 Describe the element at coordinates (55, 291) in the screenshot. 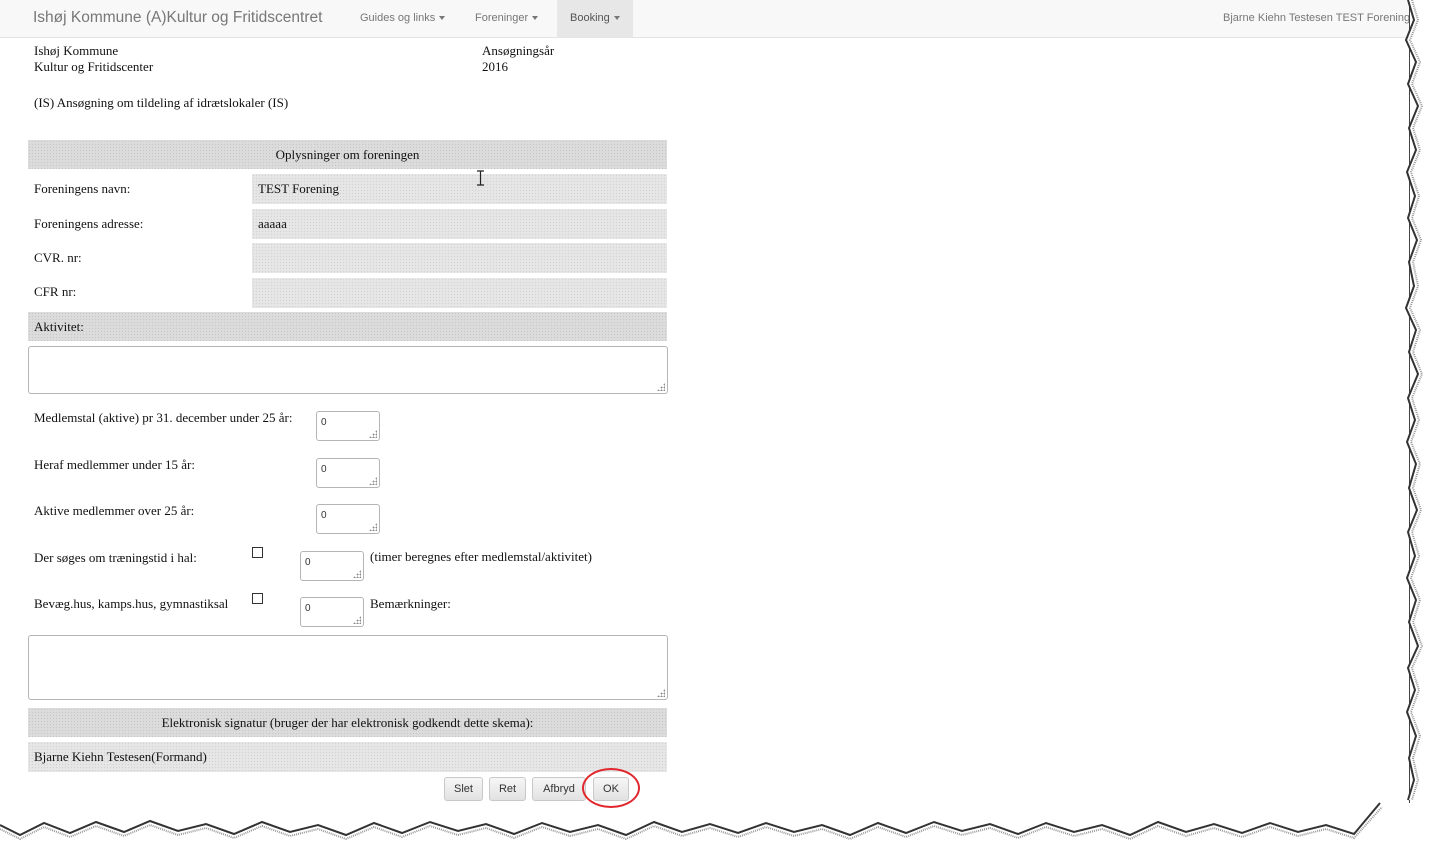

I see `label-cfr: CFR nr:` at that location.